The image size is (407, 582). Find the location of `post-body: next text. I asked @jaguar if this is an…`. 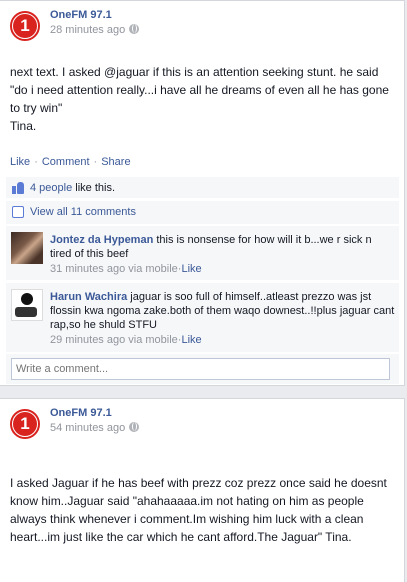

post-body: next text. I asked @jaguar if this is an… is located at coordinates (199, 99).